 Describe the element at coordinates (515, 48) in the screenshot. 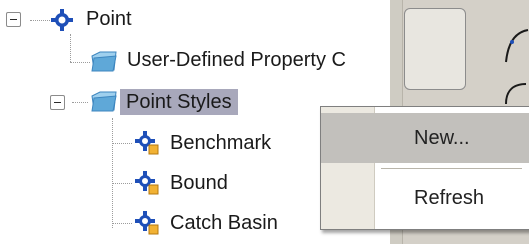

I see `curve-tool-icon` at that location.